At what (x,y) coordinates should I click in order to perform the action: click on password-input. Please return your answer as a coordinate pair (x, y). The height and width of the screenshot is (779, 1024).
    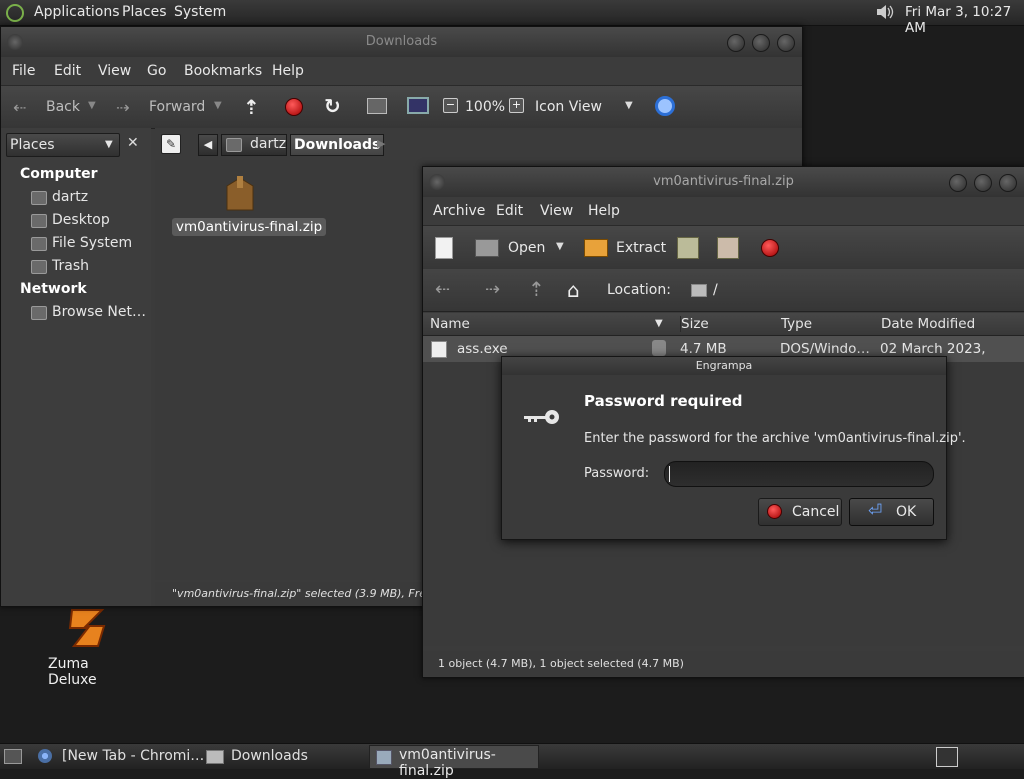
    Looking at the image, I should click on (799, 474).